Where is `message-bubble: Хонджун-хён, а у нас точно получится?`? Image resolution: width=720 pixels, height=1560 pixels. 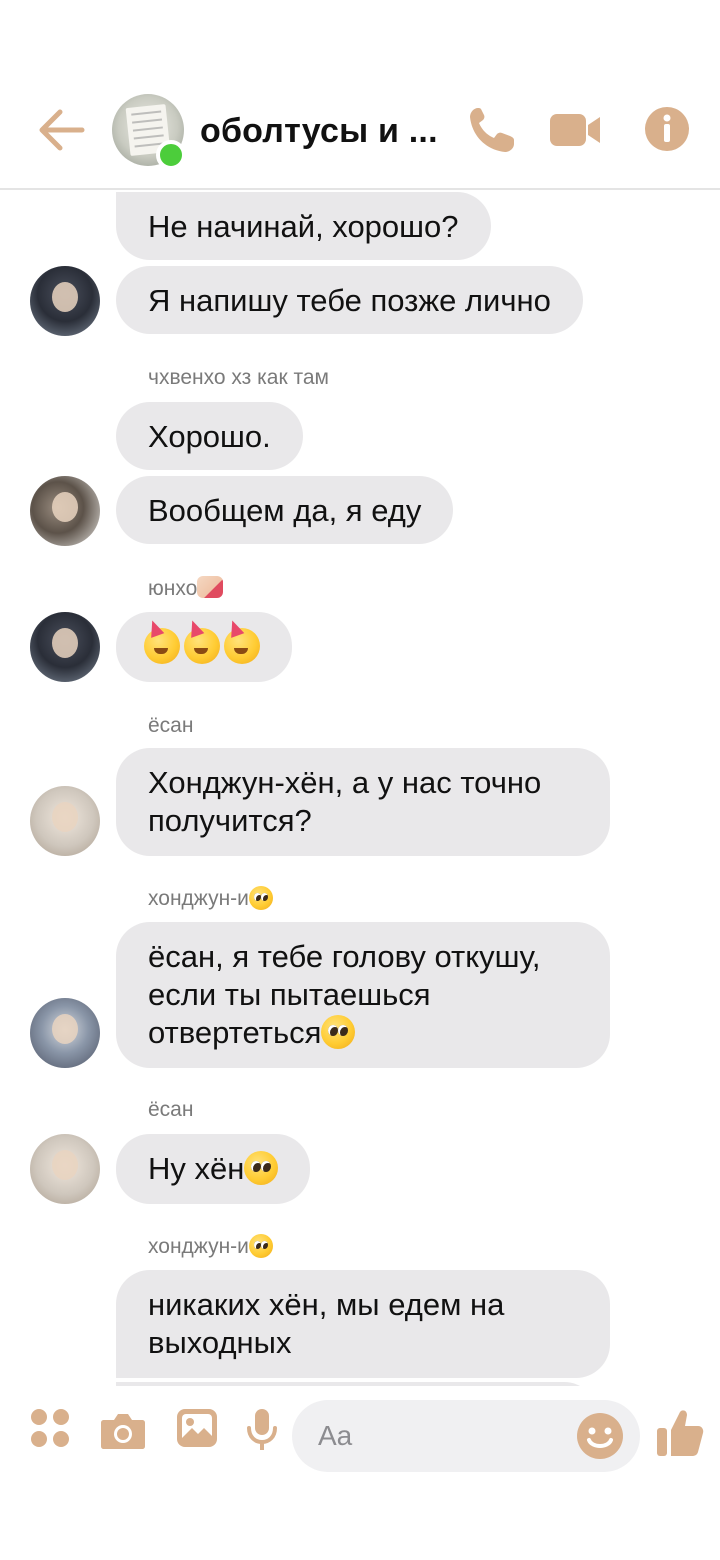
message-bubble: Хонджун-хён, а у нас точно получится? is located at coordinates (363, 802).